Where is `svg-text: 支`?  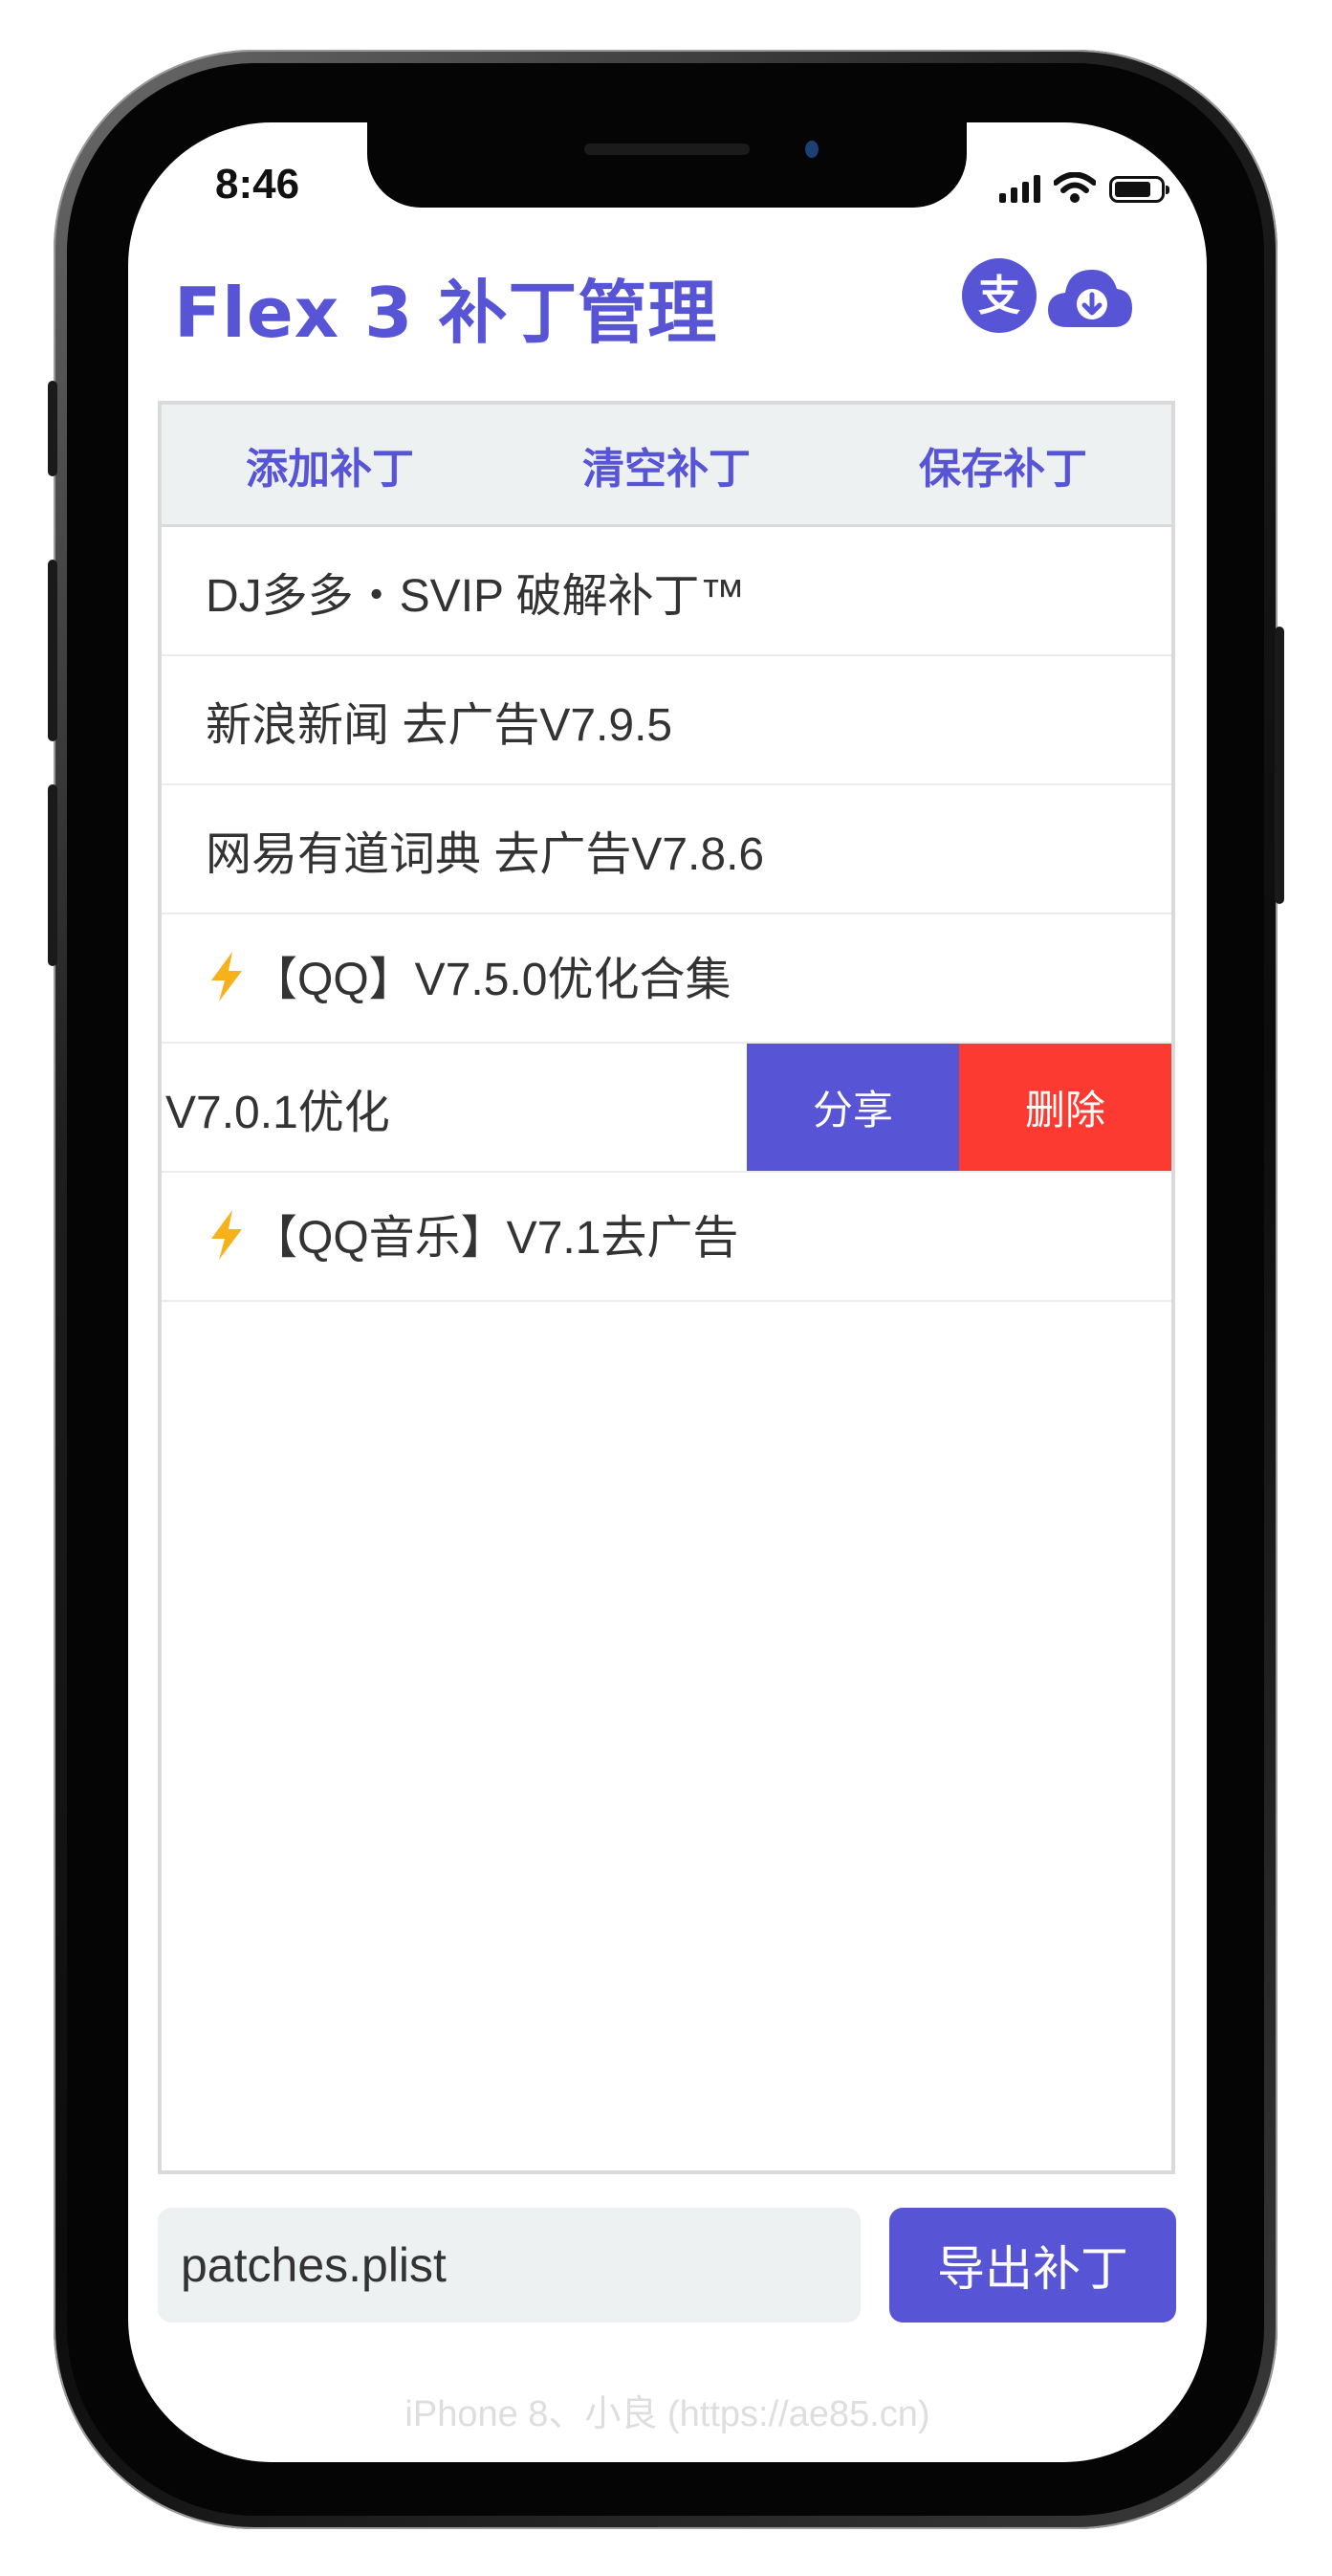 svg-text: 支 is located at coordinates (999, 296).